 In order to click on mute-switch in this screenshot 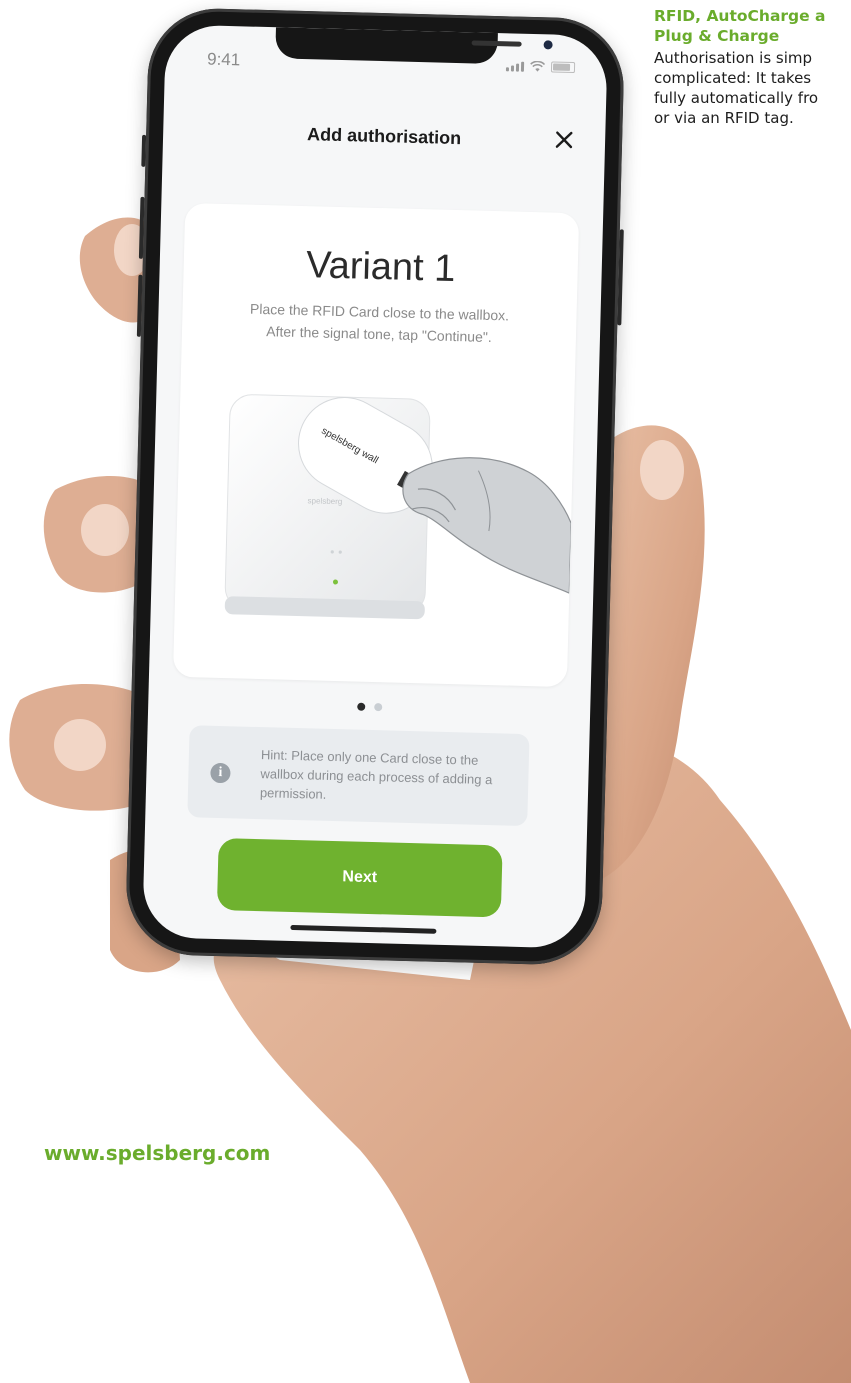, I will do `click(144, 150)`.